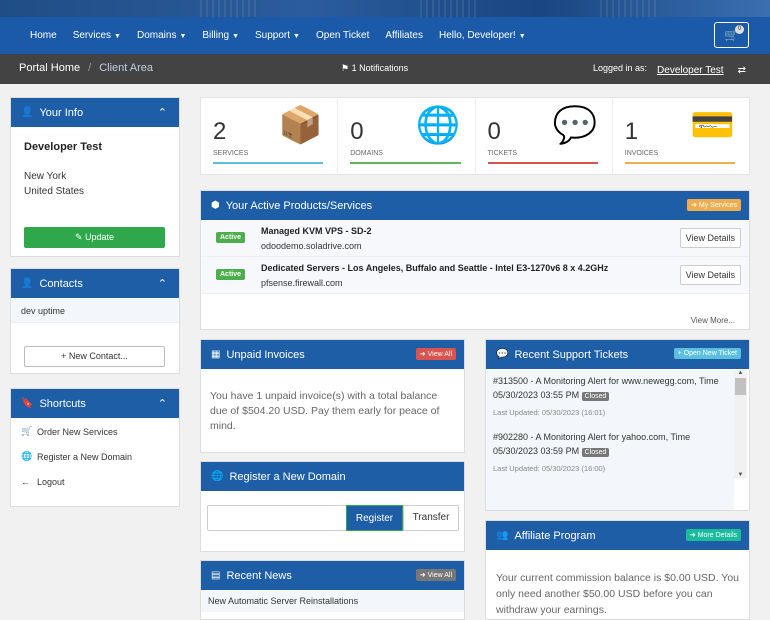  I want to click on contact-item: dev uptime, so click(95, 310).